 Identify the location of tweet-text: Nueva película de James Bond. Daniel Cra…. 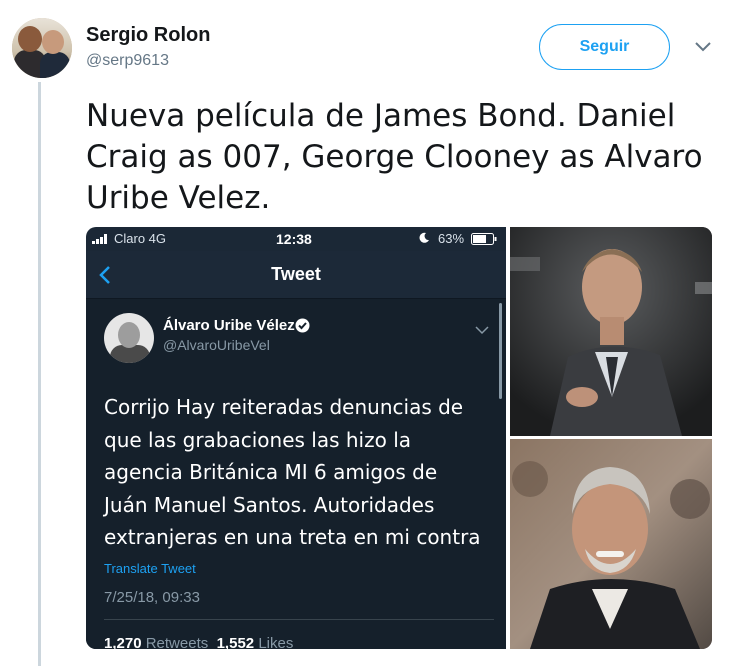
(394, 157).